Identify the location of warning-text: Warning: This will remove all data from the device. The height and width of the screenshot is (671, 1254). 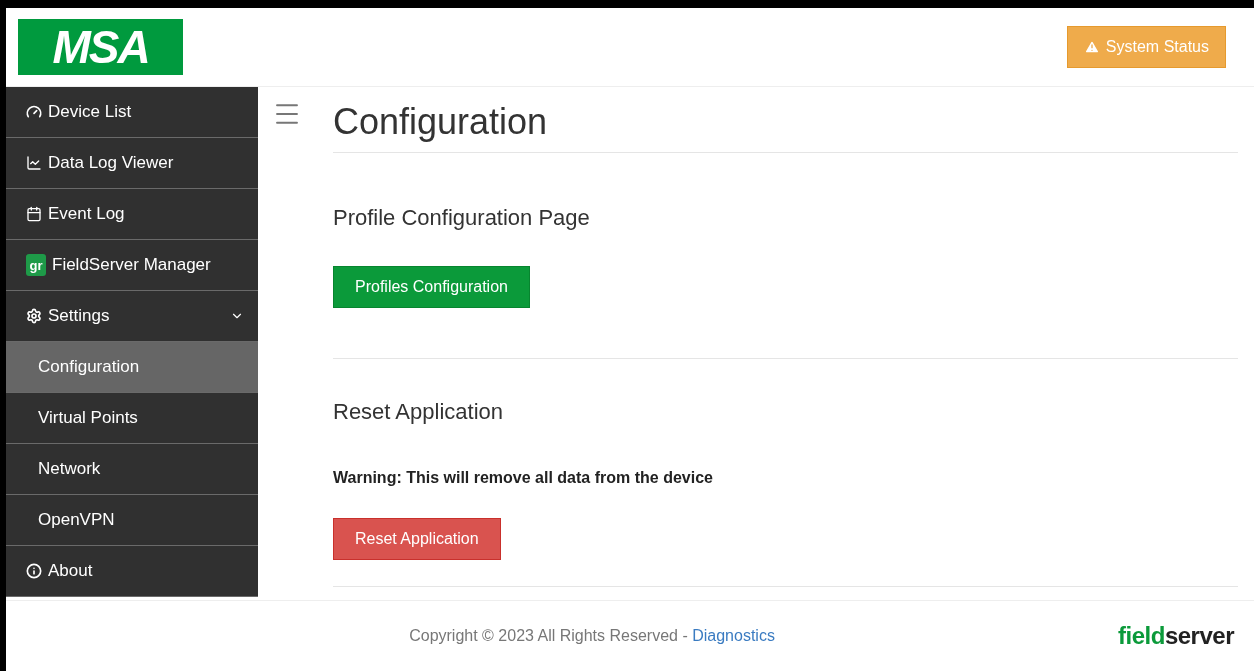
(523, 478).